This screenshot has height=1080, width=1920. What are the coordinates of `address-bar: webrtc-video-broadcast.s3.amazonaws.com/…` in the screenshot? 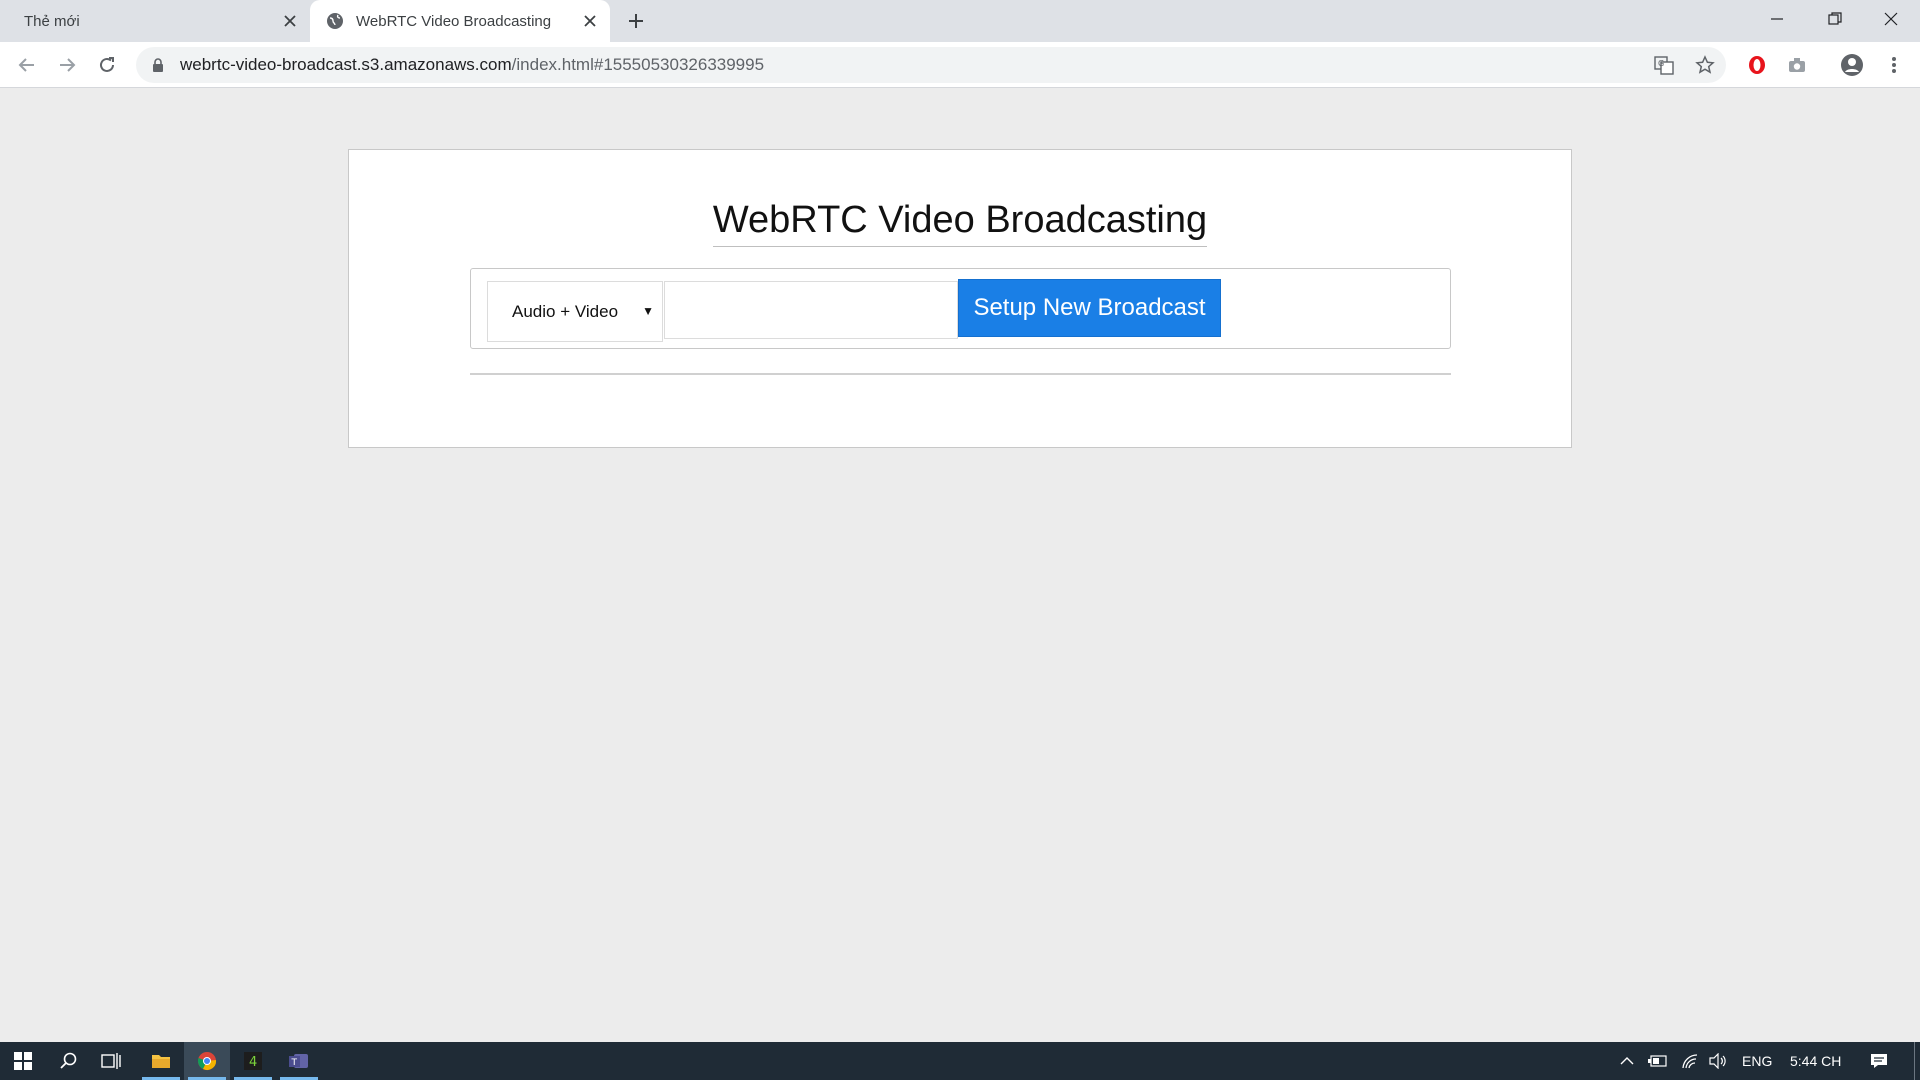 It's located at (931, 65).